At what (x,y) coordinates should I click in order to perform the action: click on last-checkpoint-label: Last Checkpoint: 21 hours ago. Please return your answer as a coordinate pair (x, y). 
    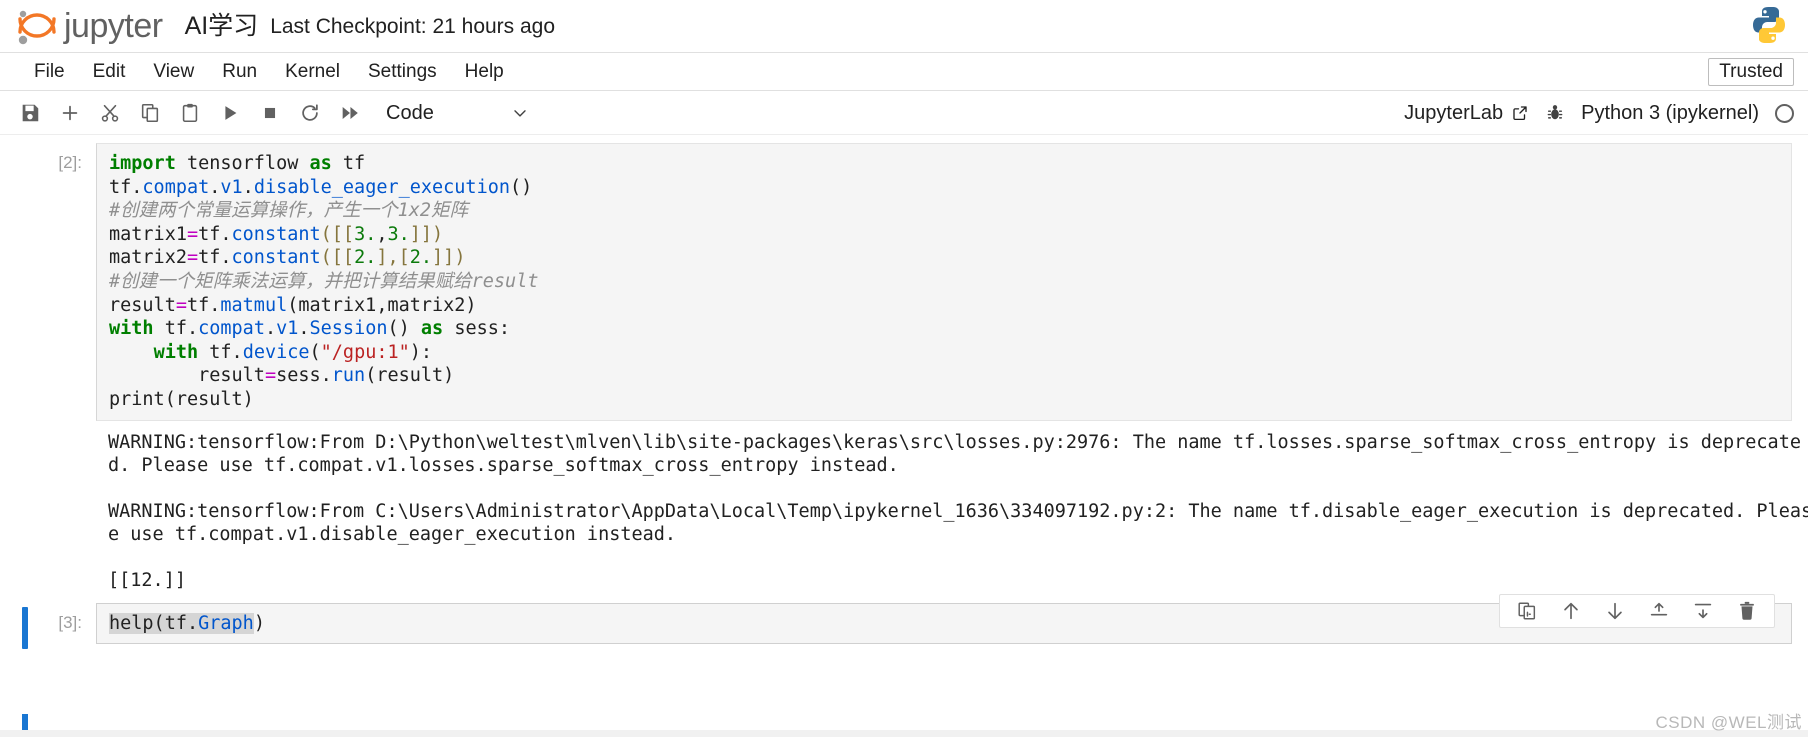
    Looking at the image, I should click on (413, 26).